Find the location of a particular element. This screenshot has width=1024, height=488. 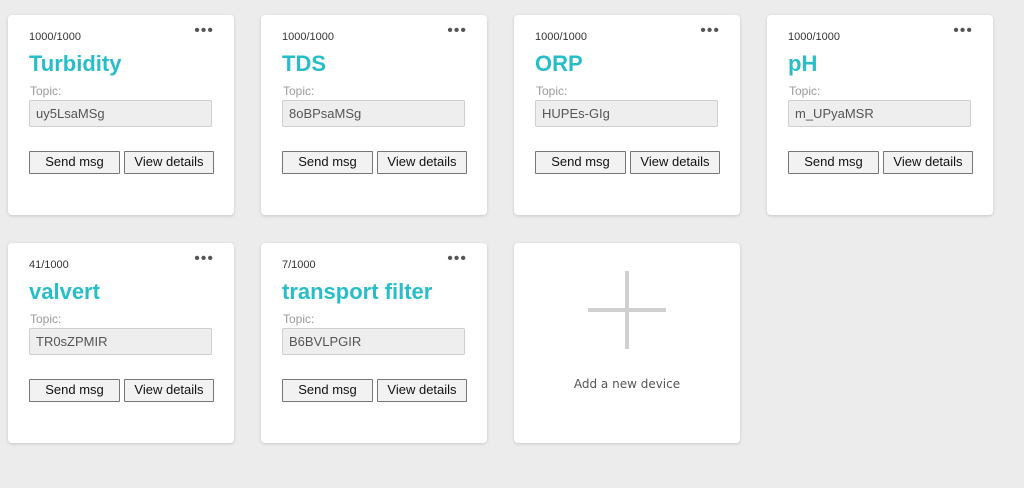

topic-field: TR0sZPMIR is located at coordinates (120, 341).